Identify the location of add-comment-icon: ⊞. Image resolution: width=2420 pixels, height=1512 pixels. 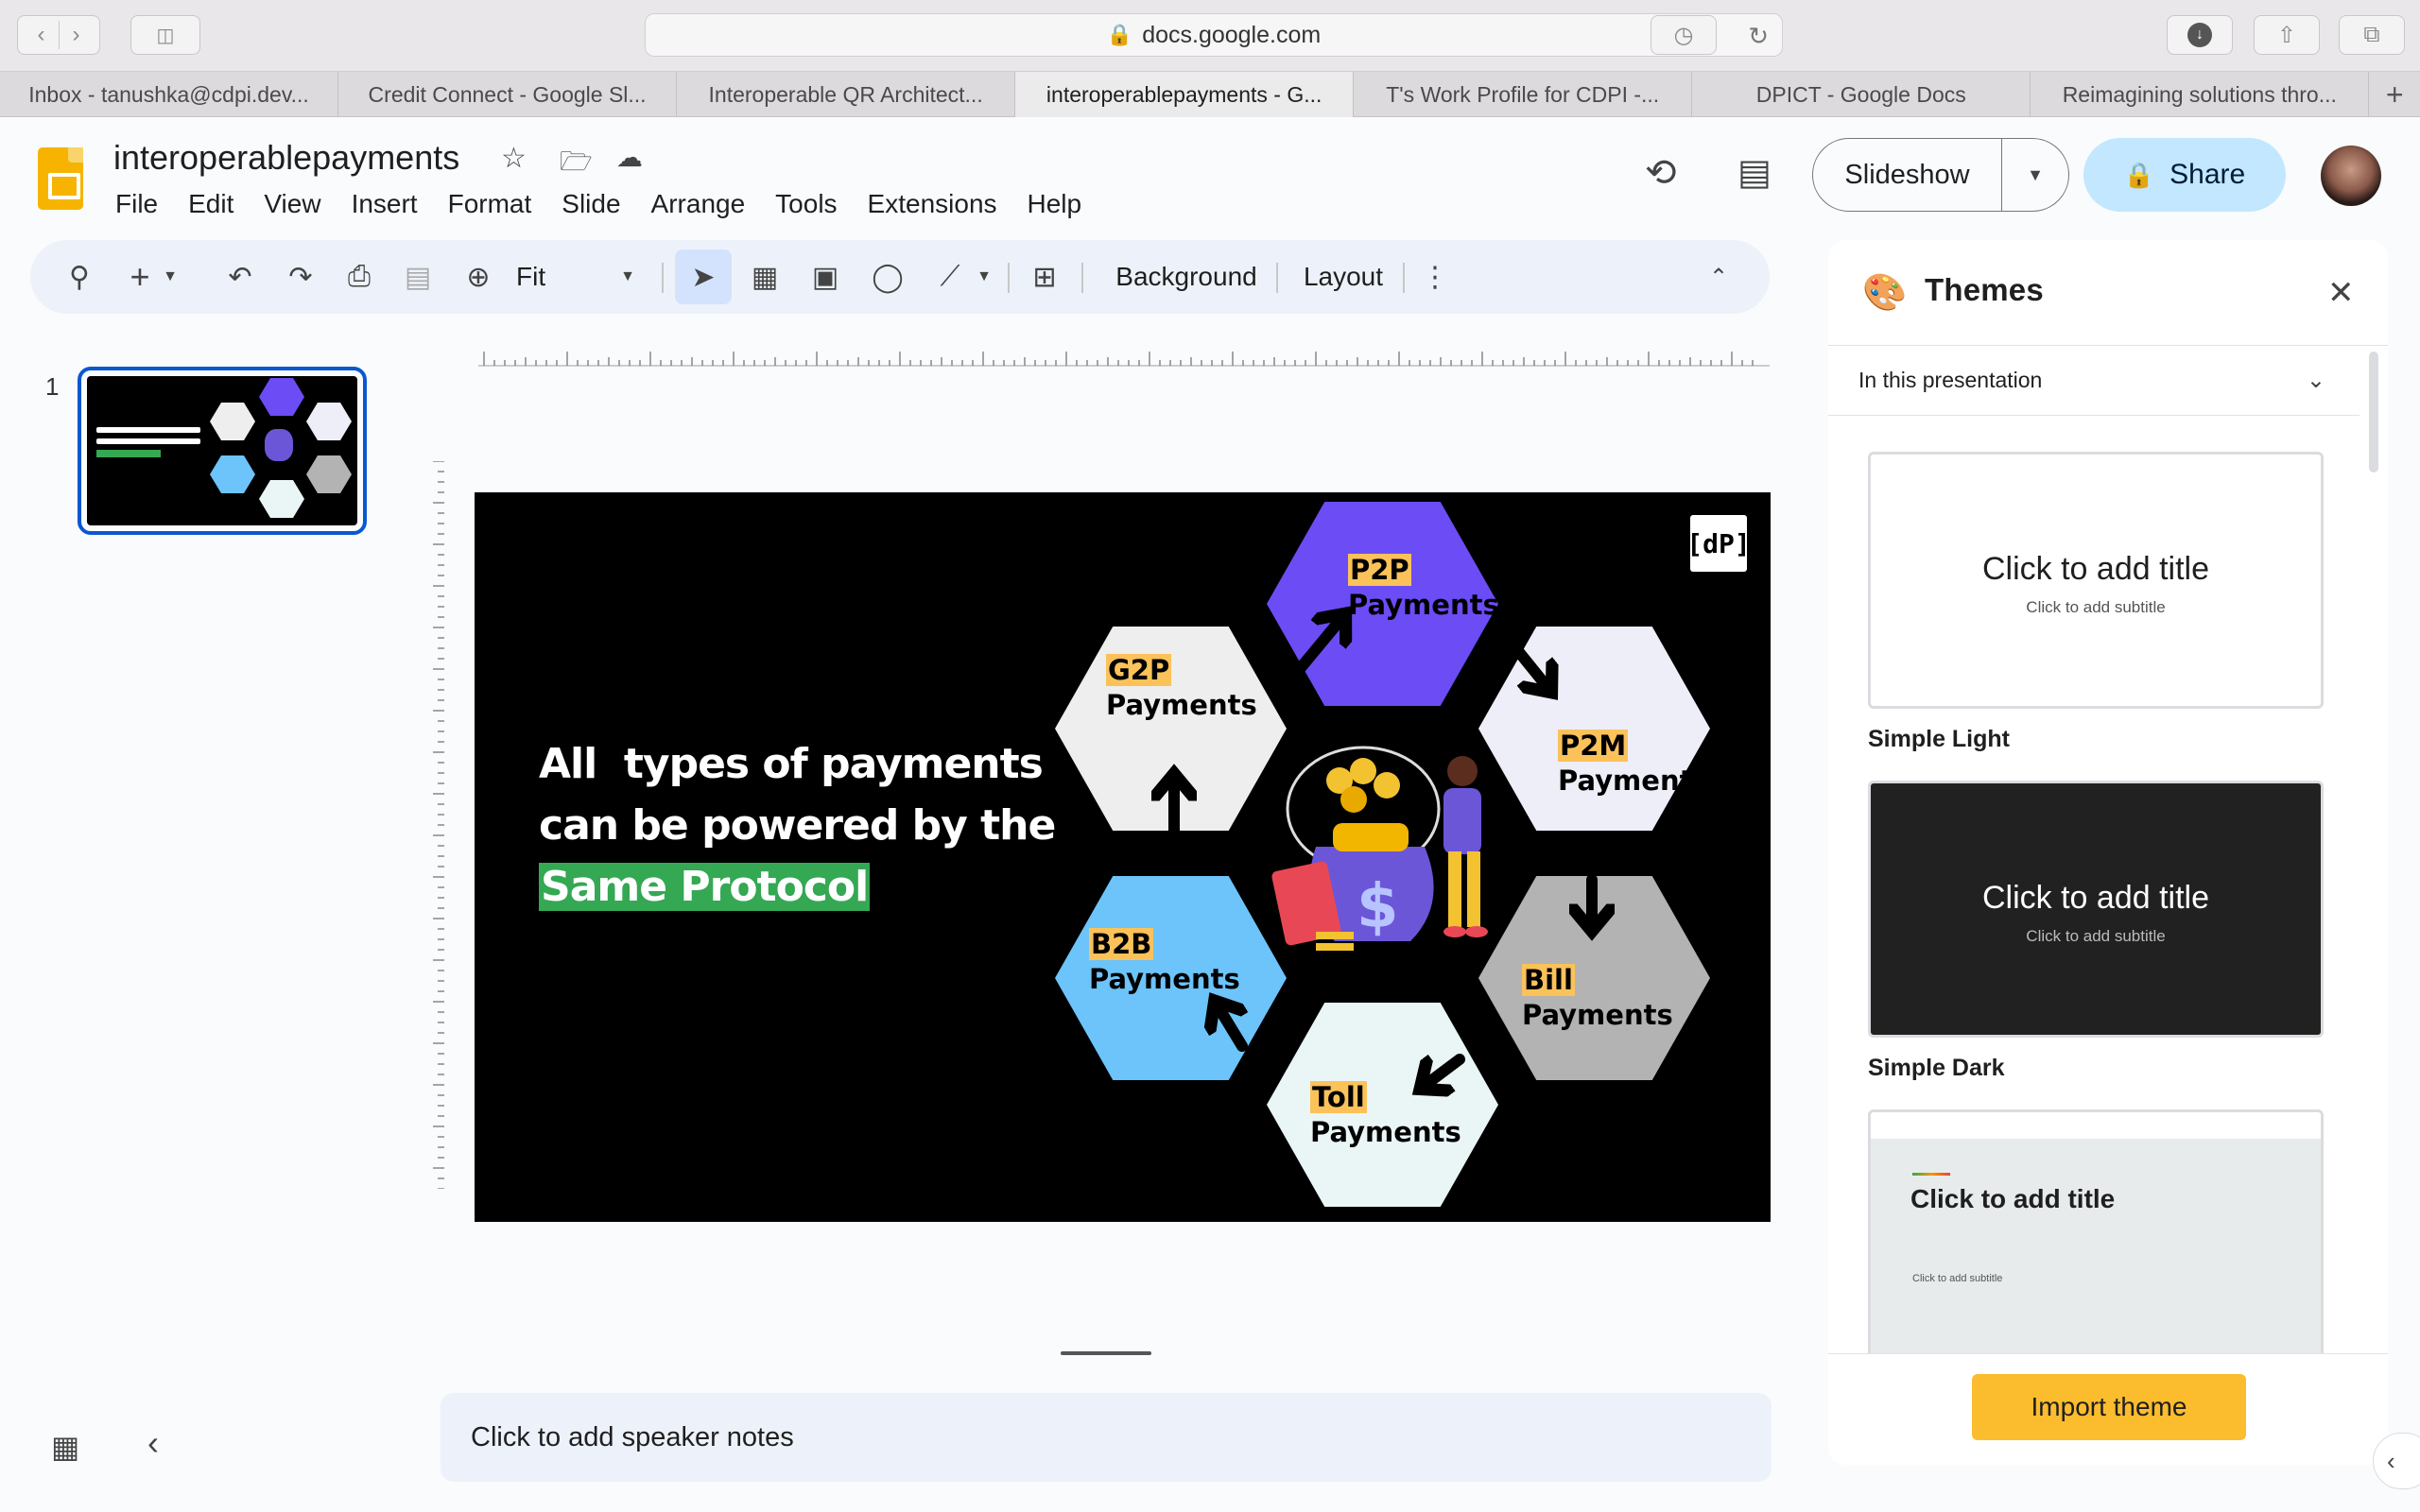
(1044, 277).